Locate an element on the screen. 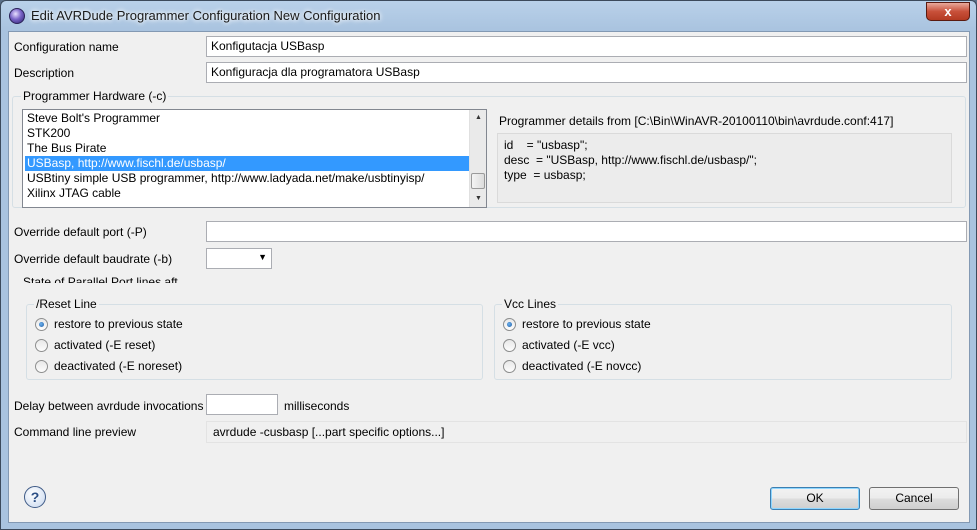 This screenshot has height=530, width=977. details-line: type = usbasp; is located at coordinates (545, 175).